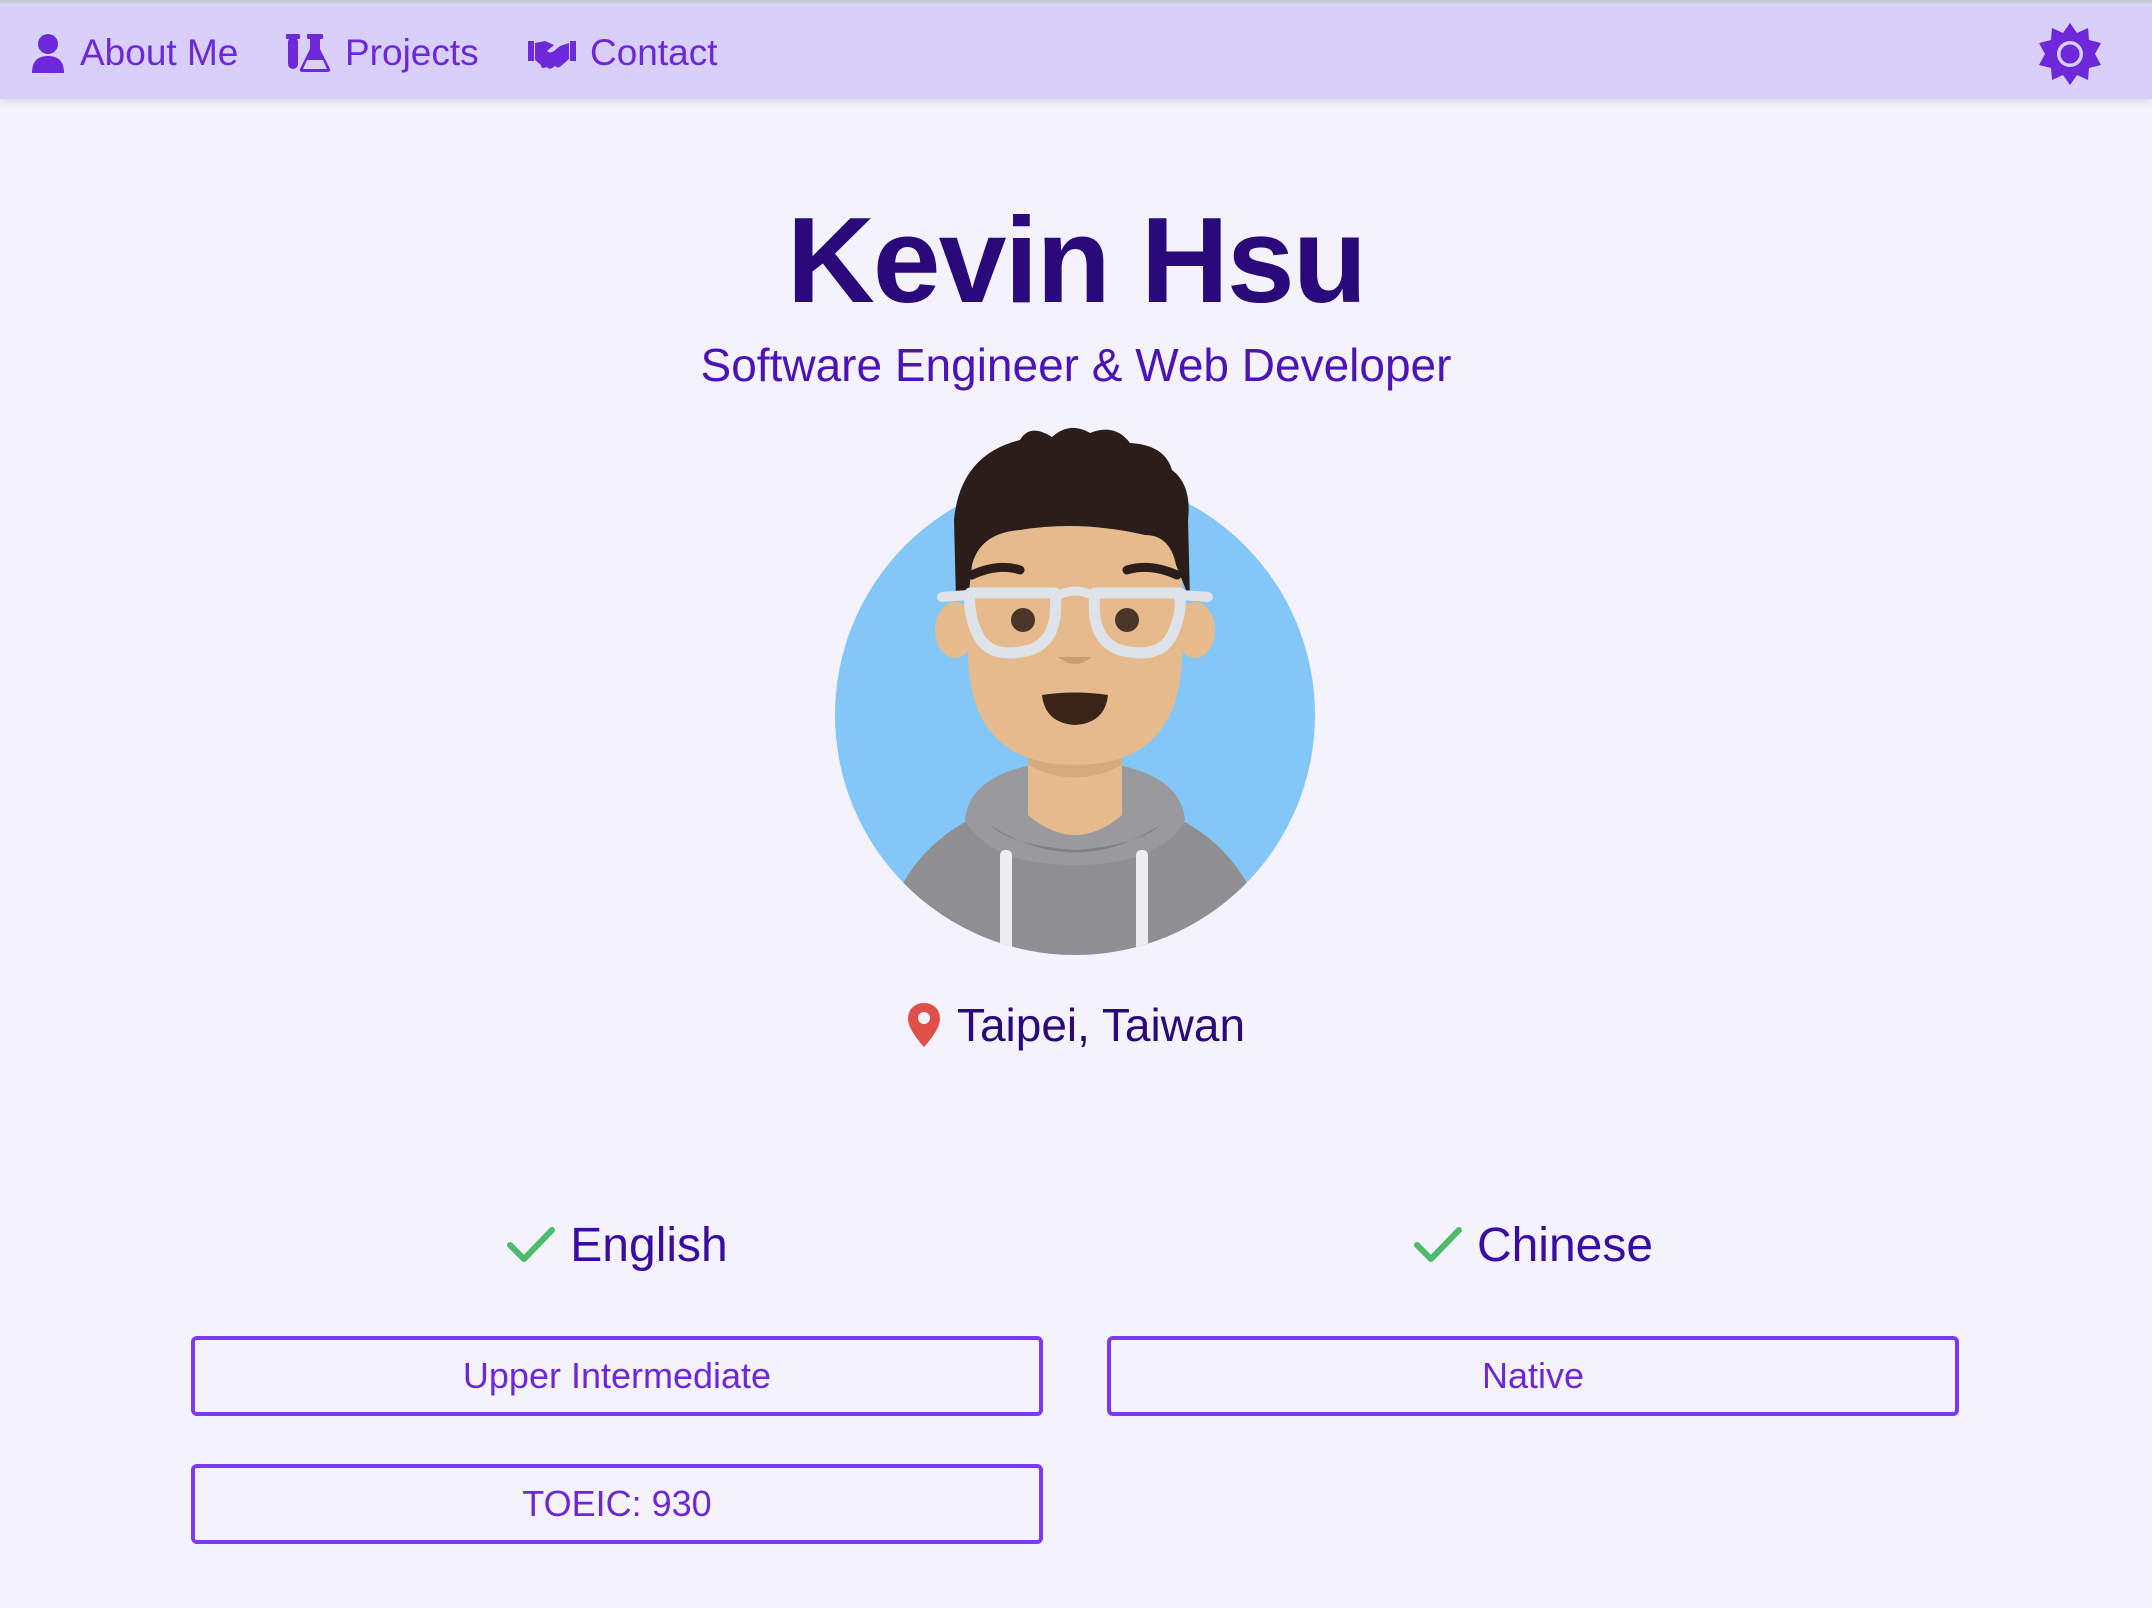 Image resolution: width=2152 pixels, height=1608 pixels. What do you see at coordinates (1075, 691) in the screenshot?
I see `avatar` at bounding box center [1075, 691].